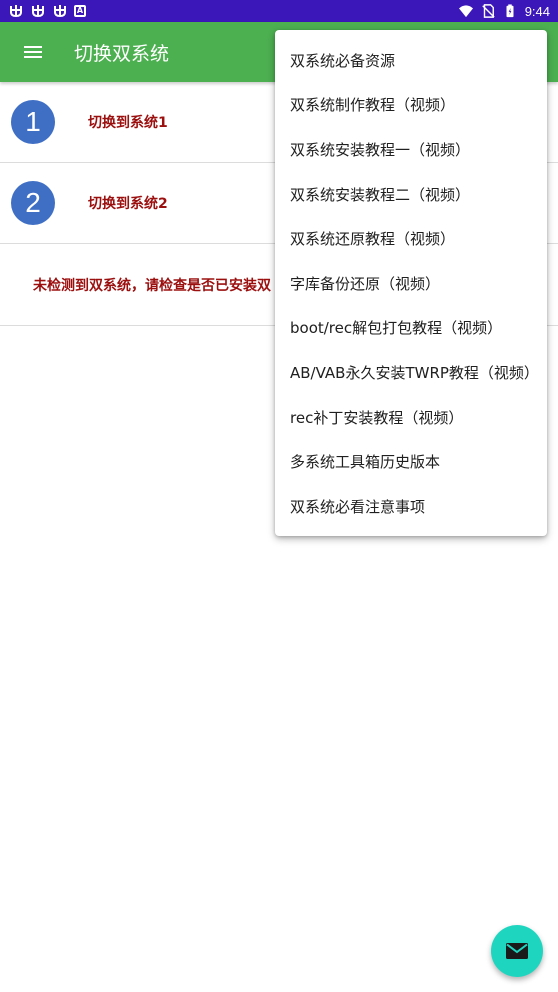 This screenshot has width=558, height=992. Describe the element at coordinates (411, 194) in the screenshot. I see `menu-item-install-tutorial-2: 双系统安装教程二（视频）` at that location.